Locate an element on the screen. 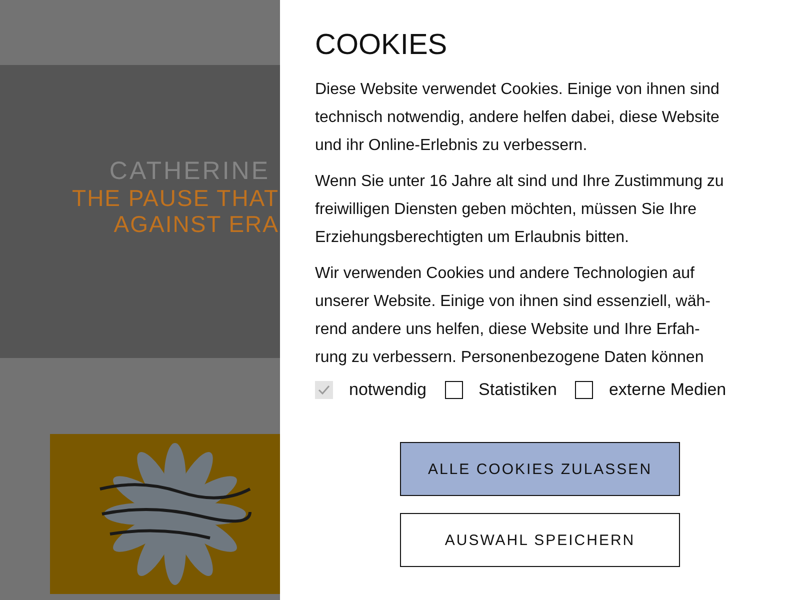  hero-title: AGAINST ERA is located at coordinates (196, 223).